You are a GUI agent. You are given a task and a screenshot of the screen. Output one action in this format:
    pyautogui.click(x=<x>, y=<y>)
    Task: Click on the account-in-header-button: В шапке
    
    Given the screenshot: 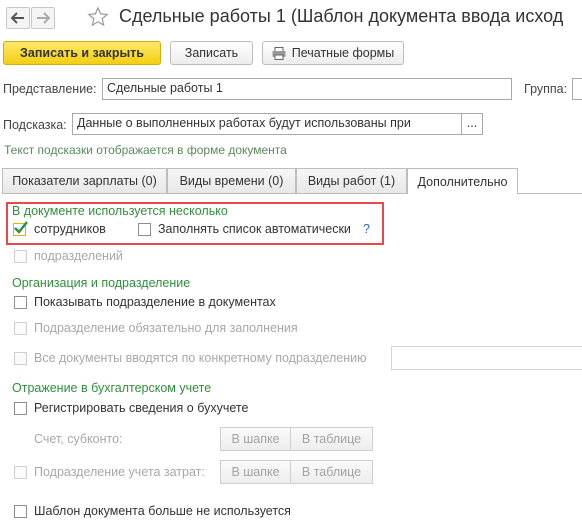 What is the action you would take?
    pyautogui.click(x=255, y=439)
    